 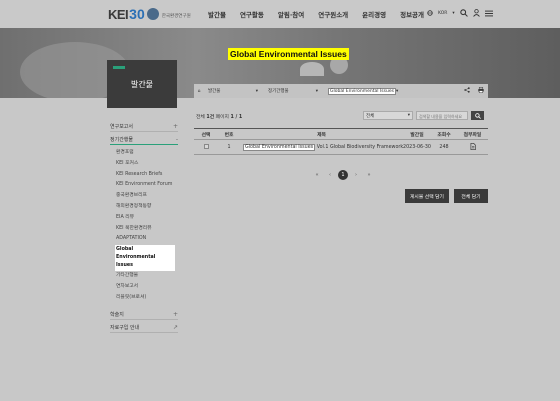 What do you see at coordinates (471, 196) in the screenshot?
I see `add-all-button: 전체 담기` at bounding box center [471, 196].